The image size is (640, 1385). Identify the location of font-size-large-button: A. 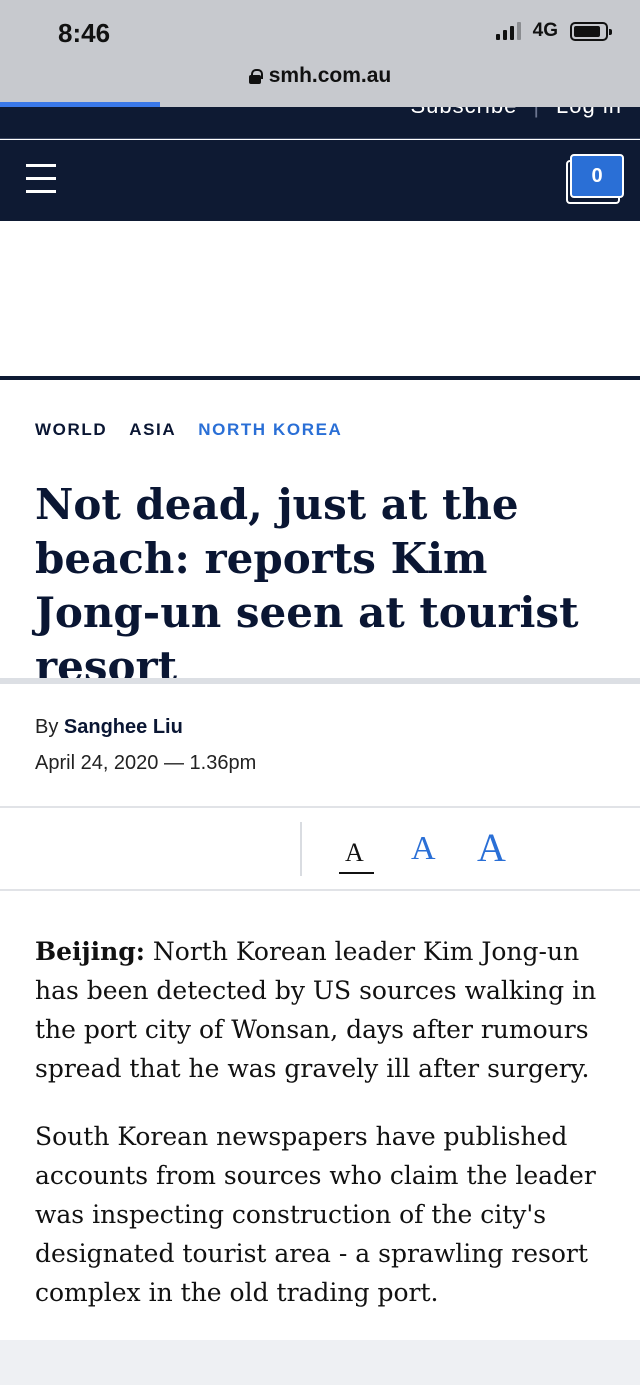
(491, 847).